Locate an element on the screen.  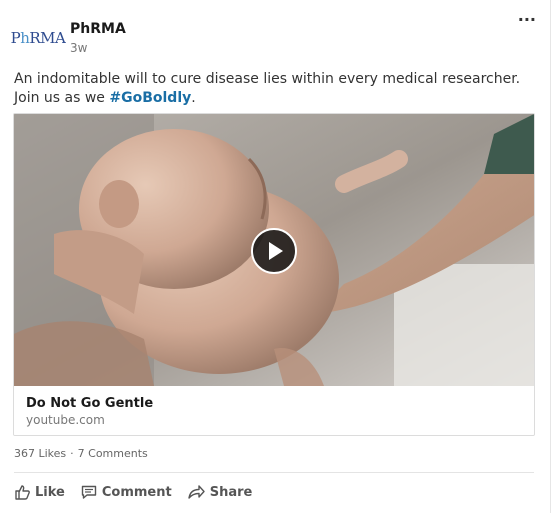
post-timestamp: 3w is located at coordinates (79, 48).